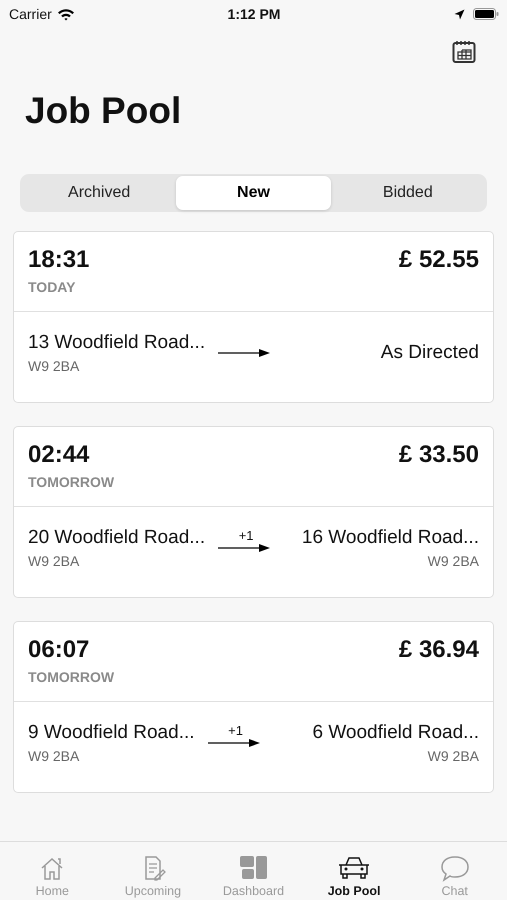  Describe the element at coordinates (459, 14) in the screenshot. I see `location-icon` at that location.